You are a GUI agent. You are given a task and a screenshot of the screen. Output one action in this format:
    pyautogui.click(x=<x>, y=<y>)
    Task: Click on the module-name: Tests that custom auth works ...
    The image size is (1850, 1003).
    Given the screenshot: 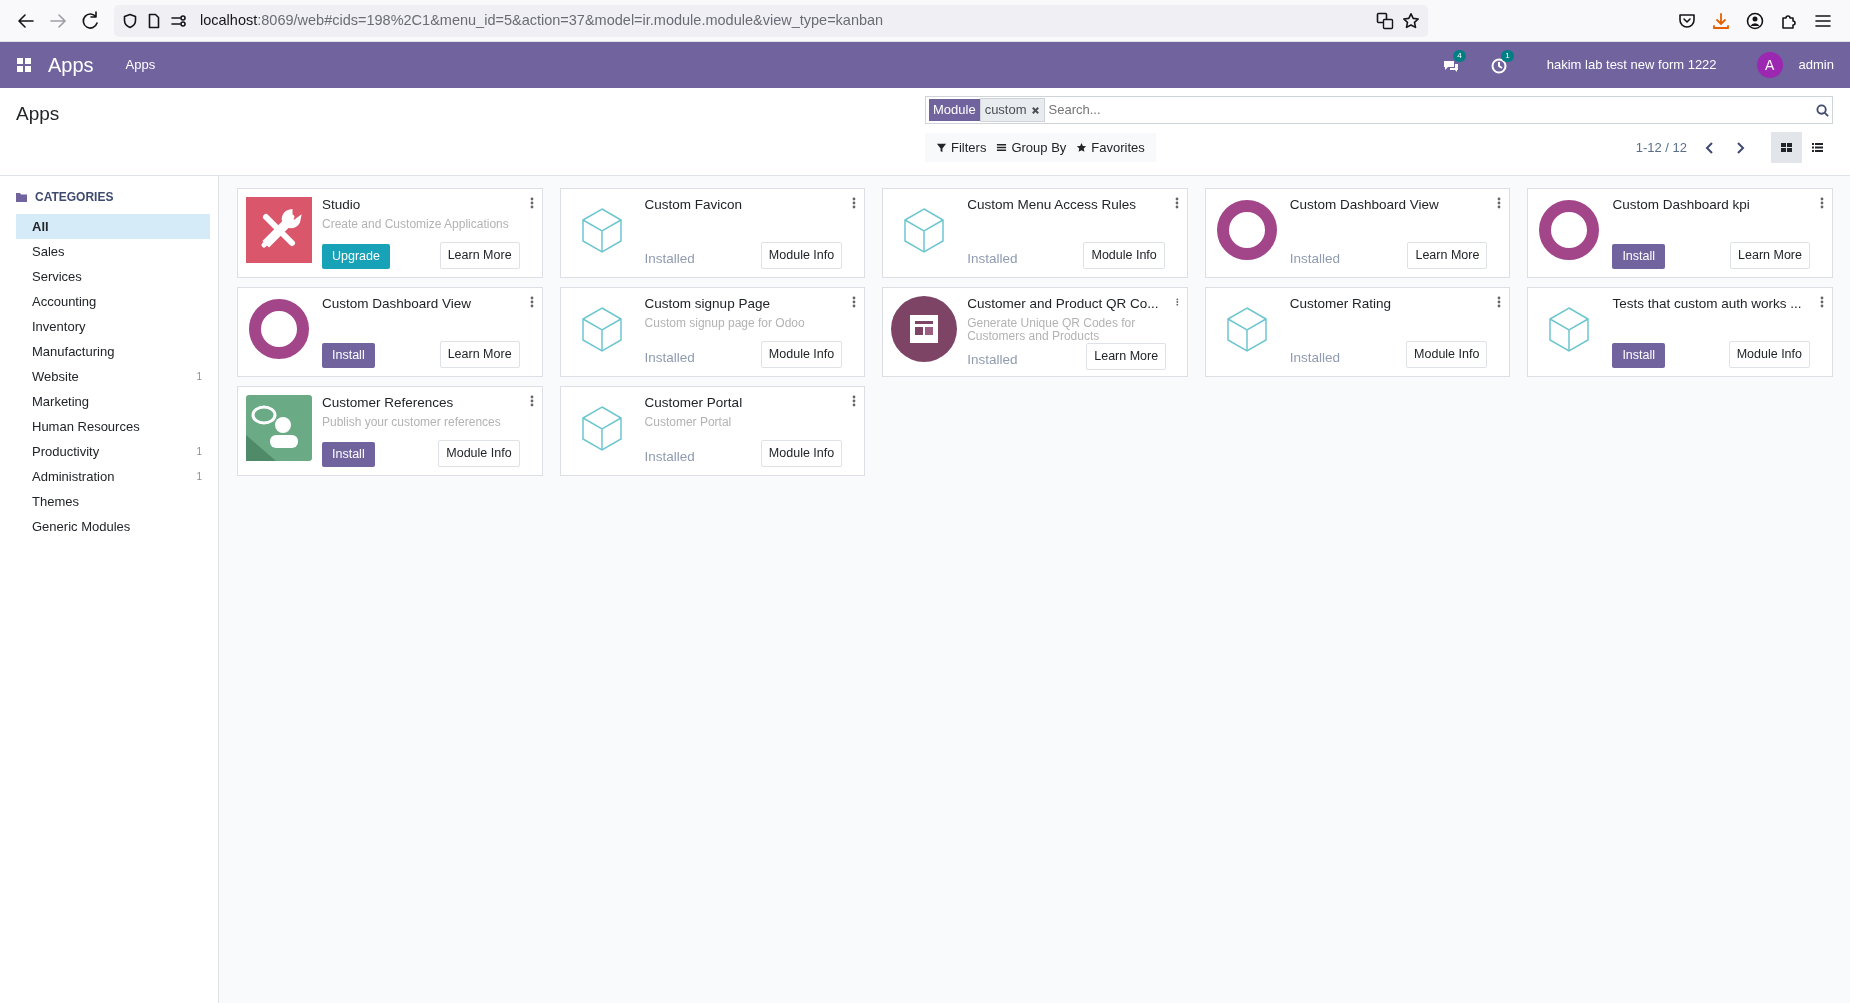 What is the action you would take?
    pyautogui.click(x=1707, y=304)
    